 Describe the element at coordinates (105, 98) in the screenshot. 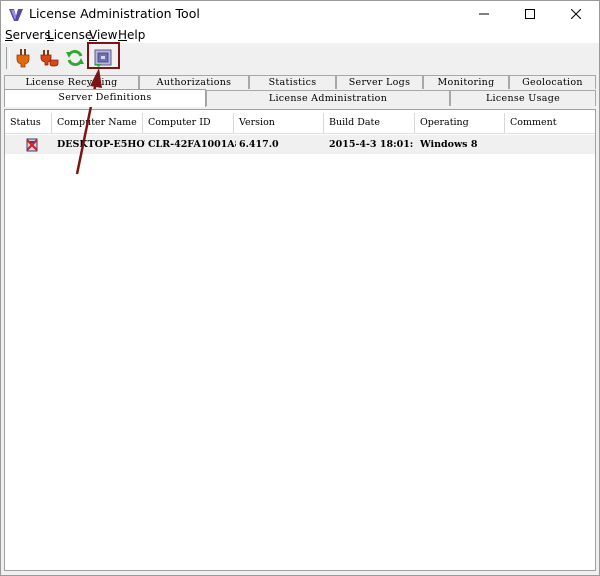

I see `tab-server-definitions: Server Definitions` at that location.